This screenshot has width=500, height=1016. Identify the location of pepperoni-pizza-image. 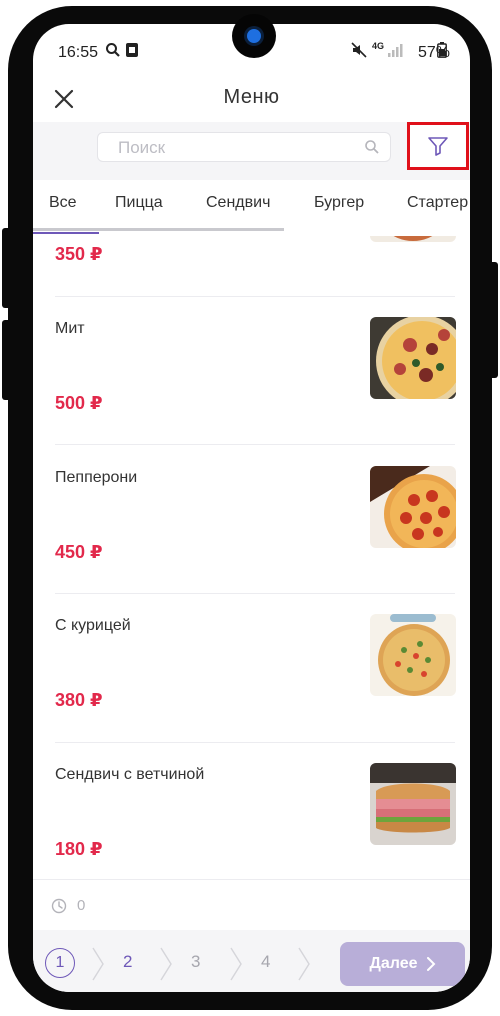
(413, 507).